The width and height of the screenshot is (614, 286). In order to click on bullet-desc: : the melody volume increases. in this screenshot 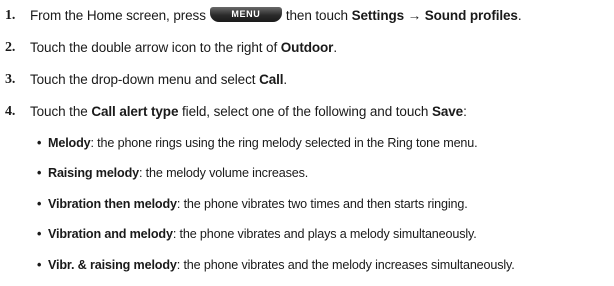, I will do `click(223, 173)`.